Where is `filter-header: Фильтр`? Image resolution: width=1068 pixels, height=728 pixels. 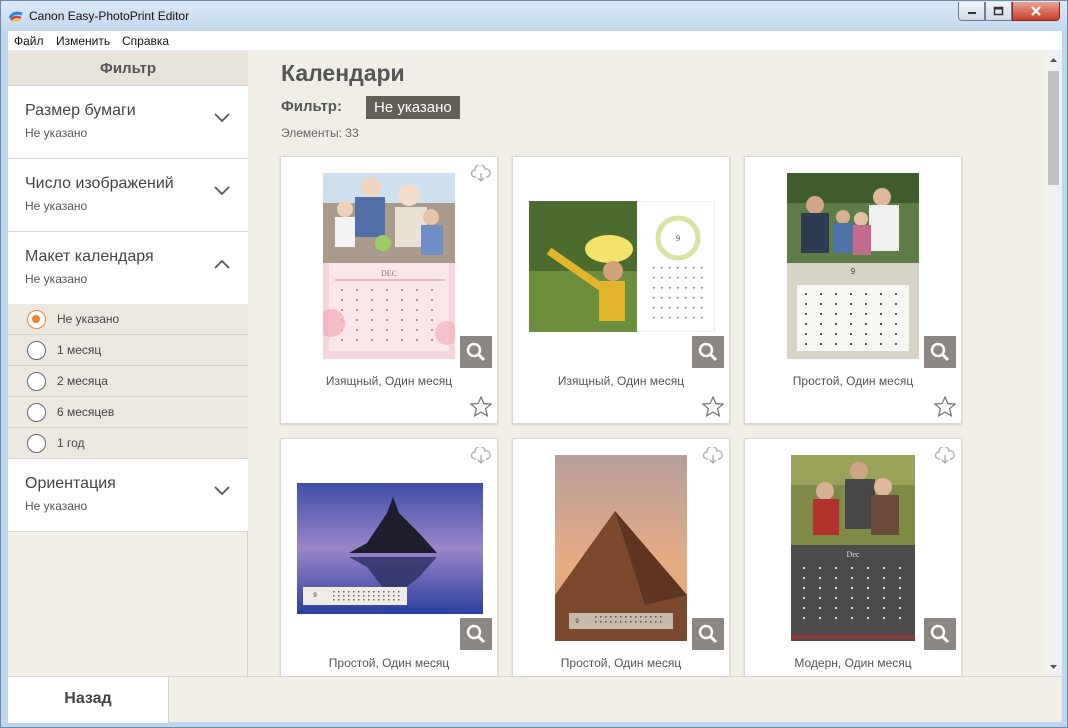
filter-header: Фильтр is located at coordinates (128, 68).